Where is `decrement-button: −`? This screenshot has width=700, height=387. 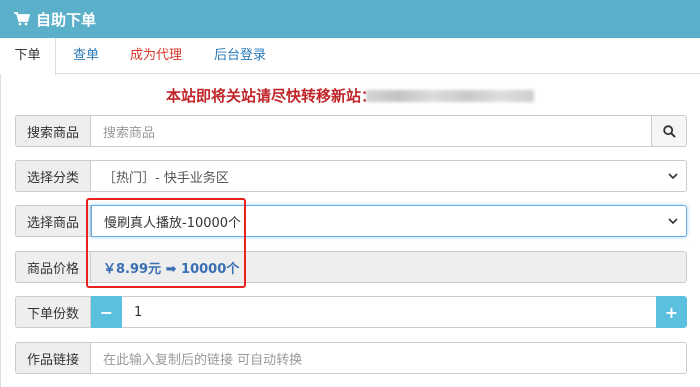 decrement-button: − is located at coordinates (106, 312).